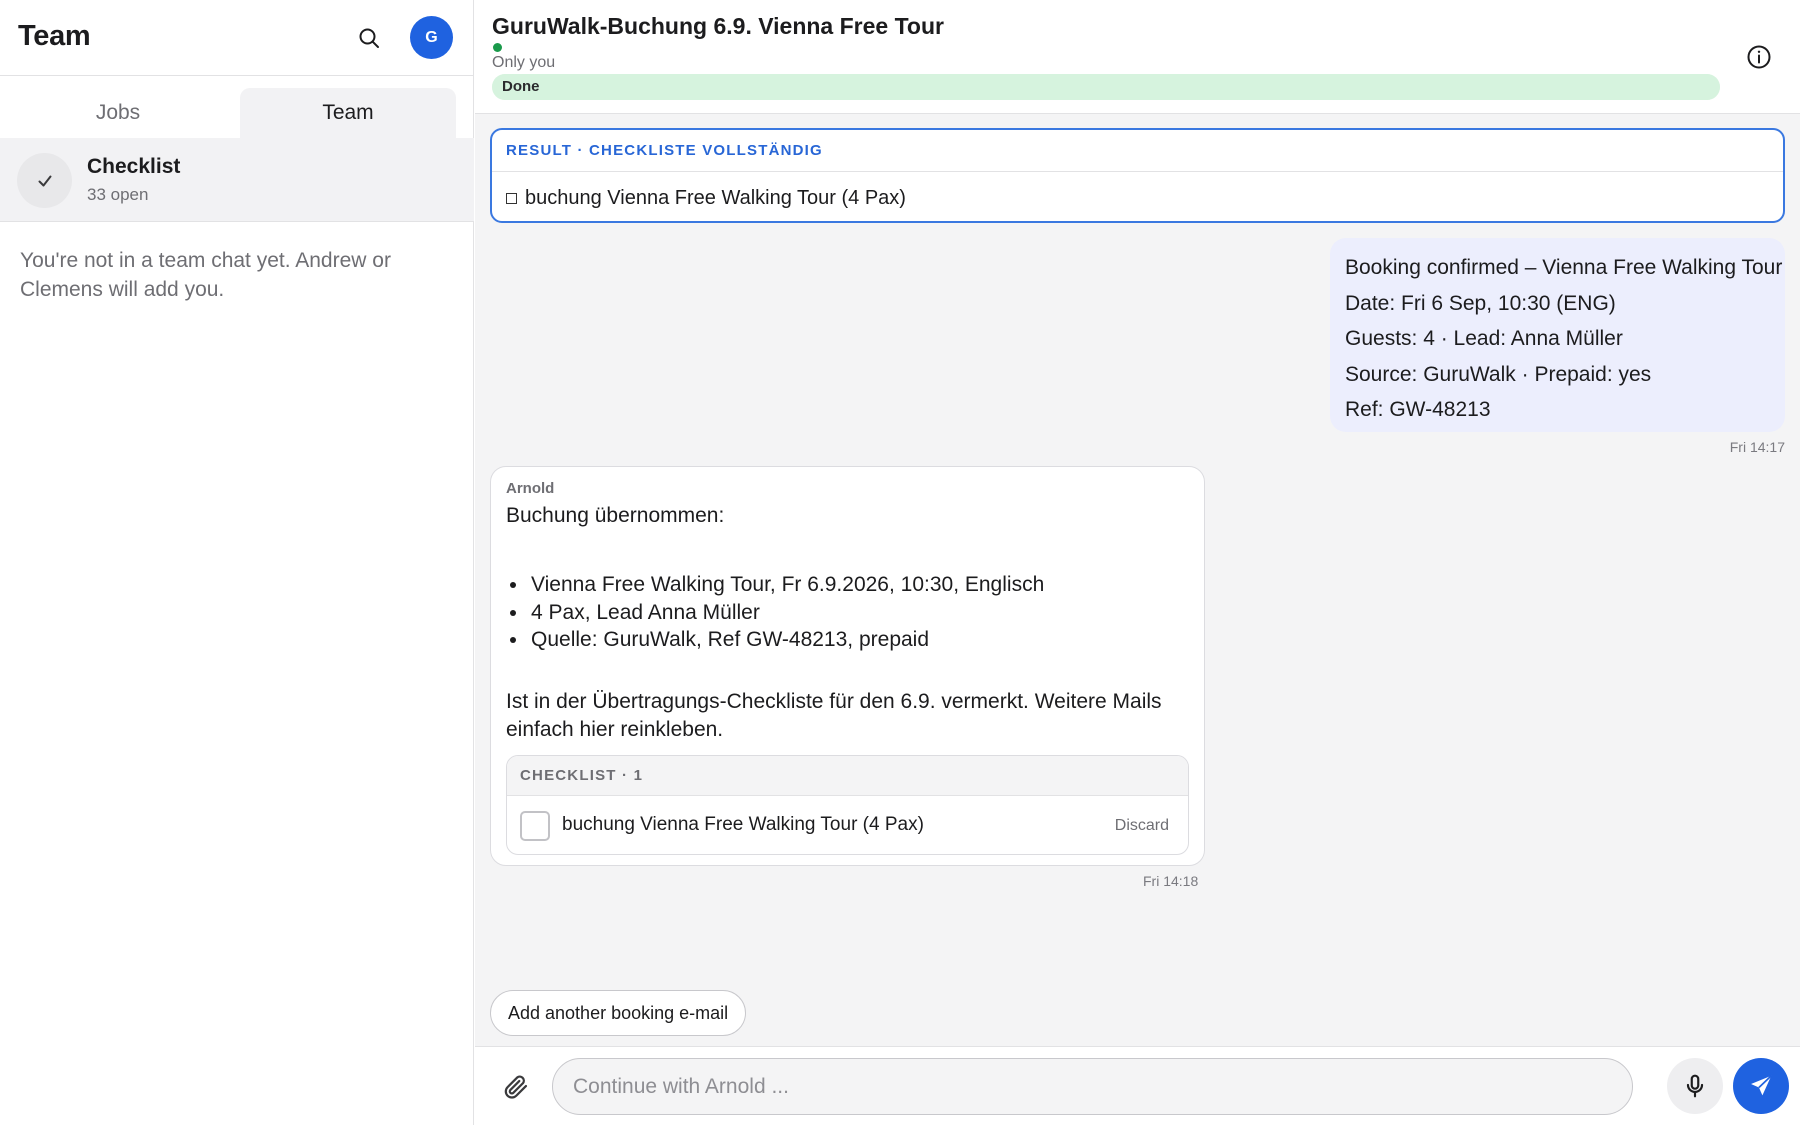  Describe the element at coordinates (497, 47) in the screenshot. I see `online-indicator` at that location.